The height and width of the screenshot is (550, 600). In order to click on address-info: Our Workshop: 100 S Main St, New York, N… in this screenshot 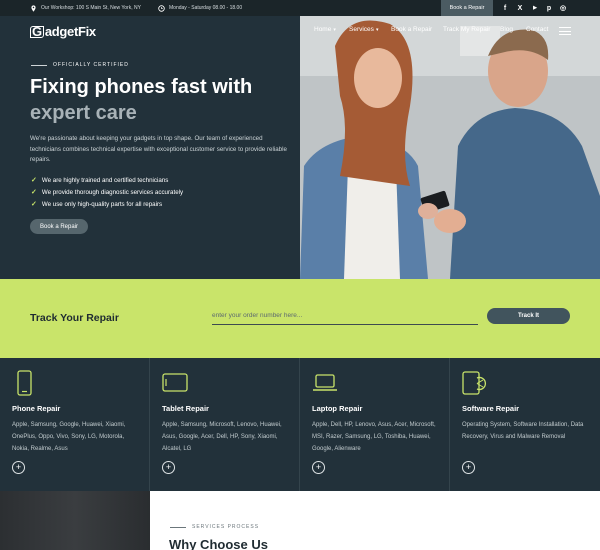, I will do `click(85, 8)`.